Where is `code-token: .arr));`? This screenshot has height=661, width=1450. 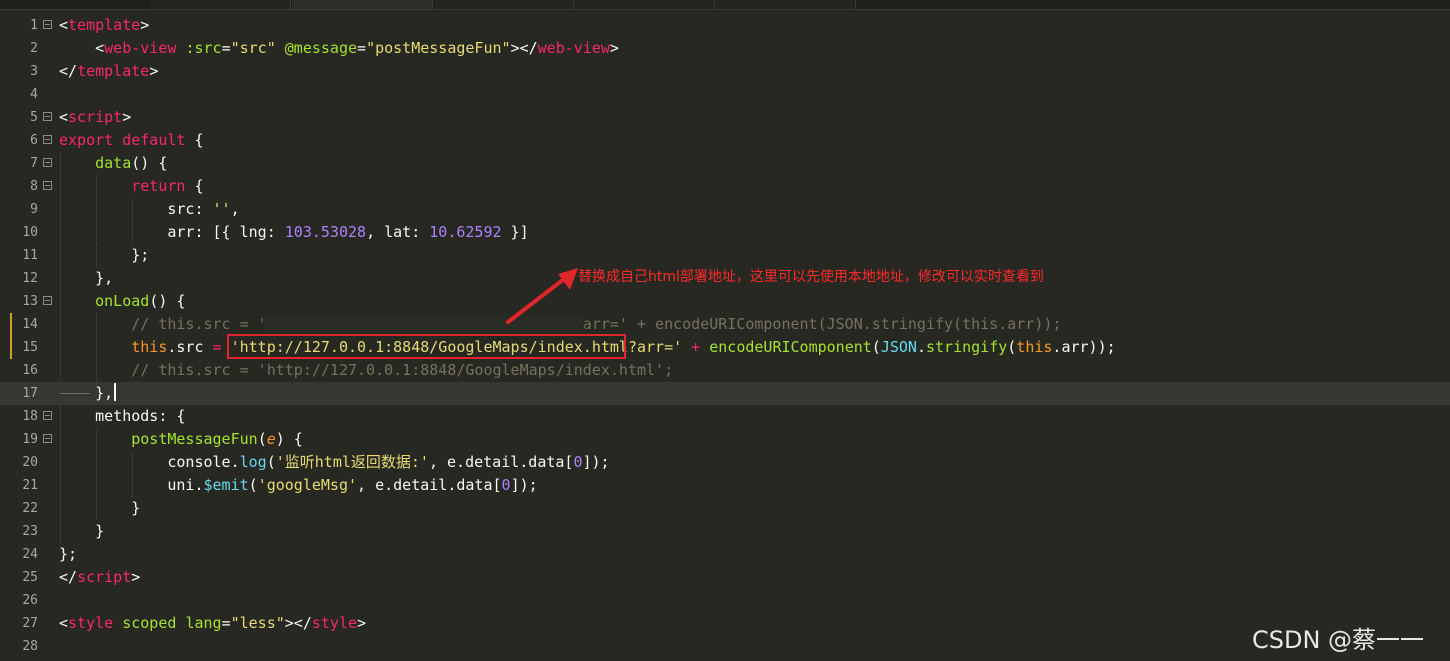 code-token: .arr)); is located at coordinates (1084, 347).